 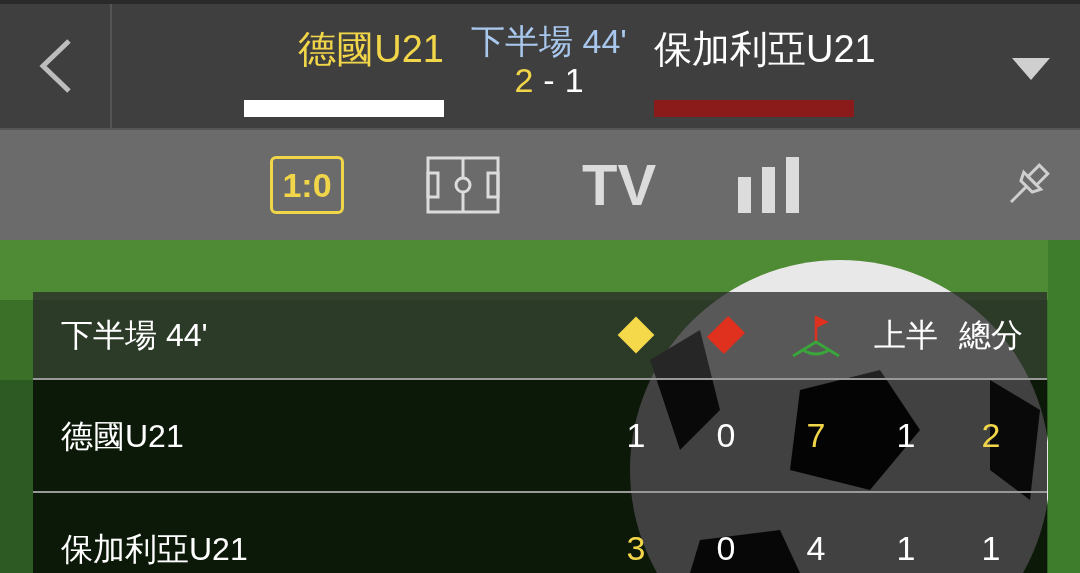 I want to click on tab: TV, so click(x=619, y=185).